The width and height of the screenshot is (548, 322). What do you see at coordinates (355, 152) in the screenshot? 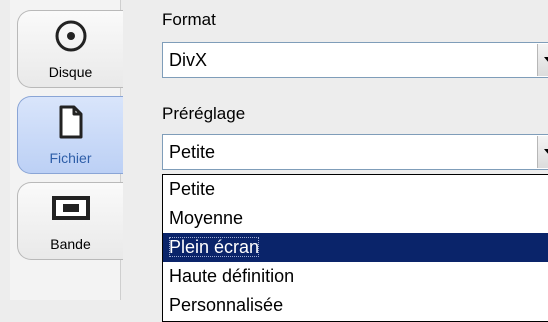
I see `preset-select: Petite` at bounding box center [355, 152].